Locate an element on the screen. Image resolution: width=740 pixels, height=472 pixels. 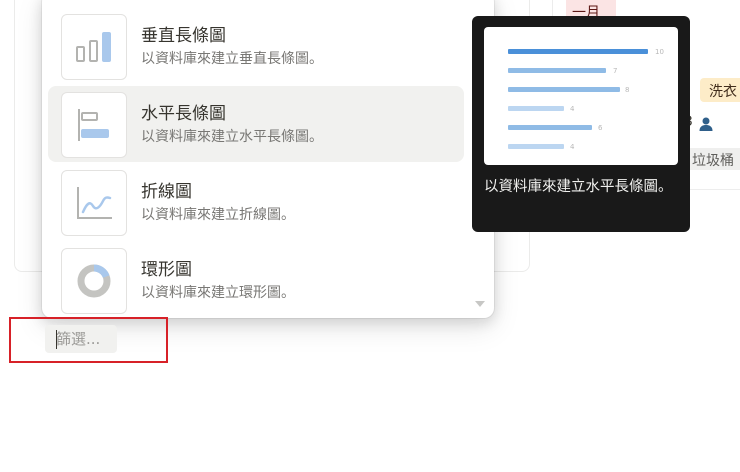
preview-bar-label: 7 is located at coordinates (615, 71).